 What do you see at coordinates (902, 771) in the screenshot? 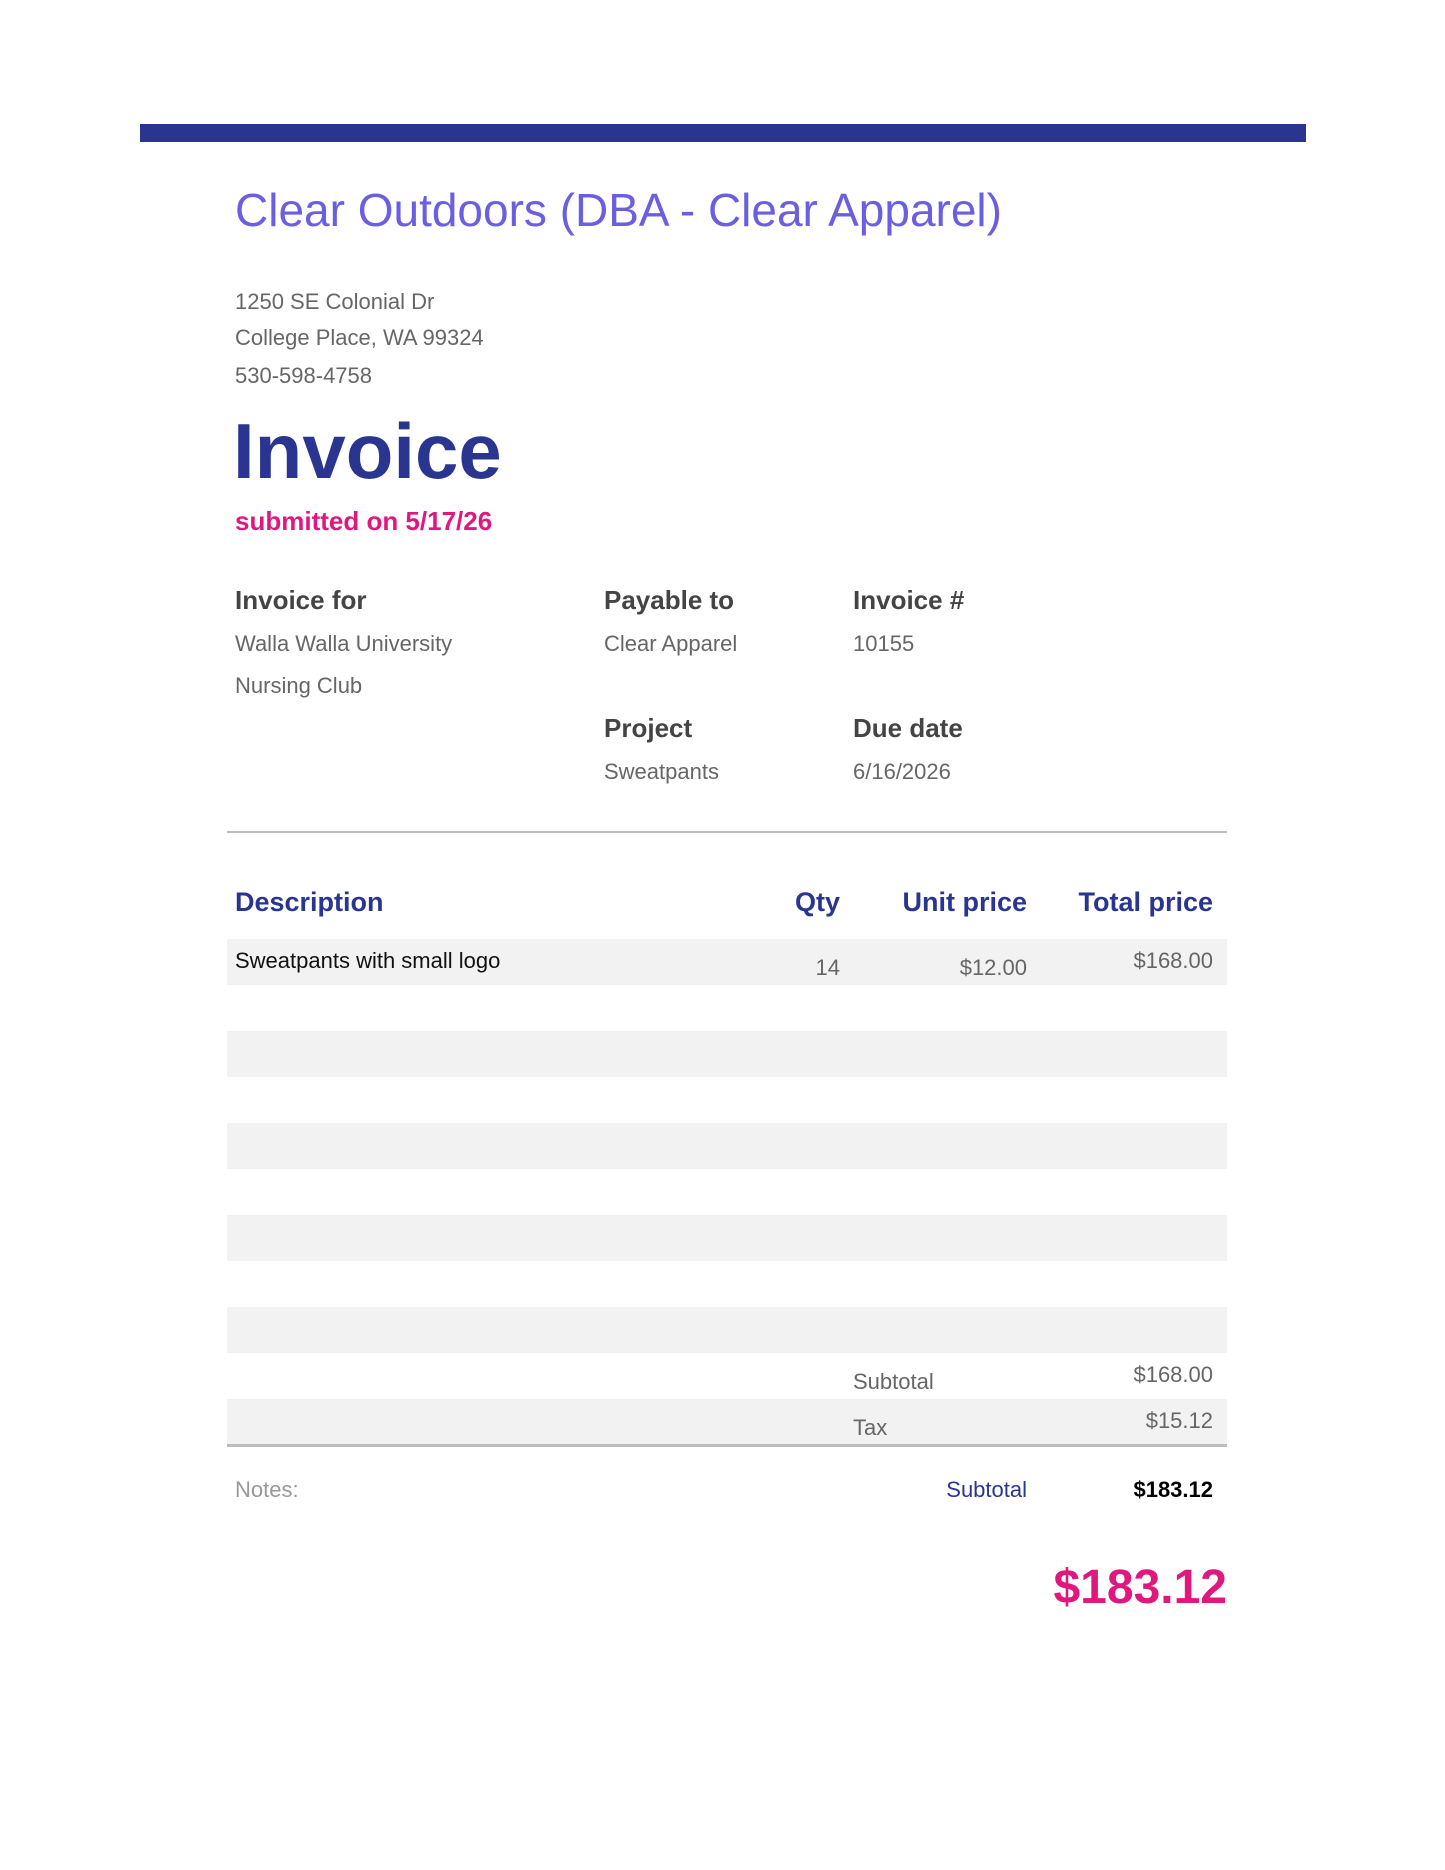
I see `due-date-value: 6/16/2026` at bounding box center [902, 771].